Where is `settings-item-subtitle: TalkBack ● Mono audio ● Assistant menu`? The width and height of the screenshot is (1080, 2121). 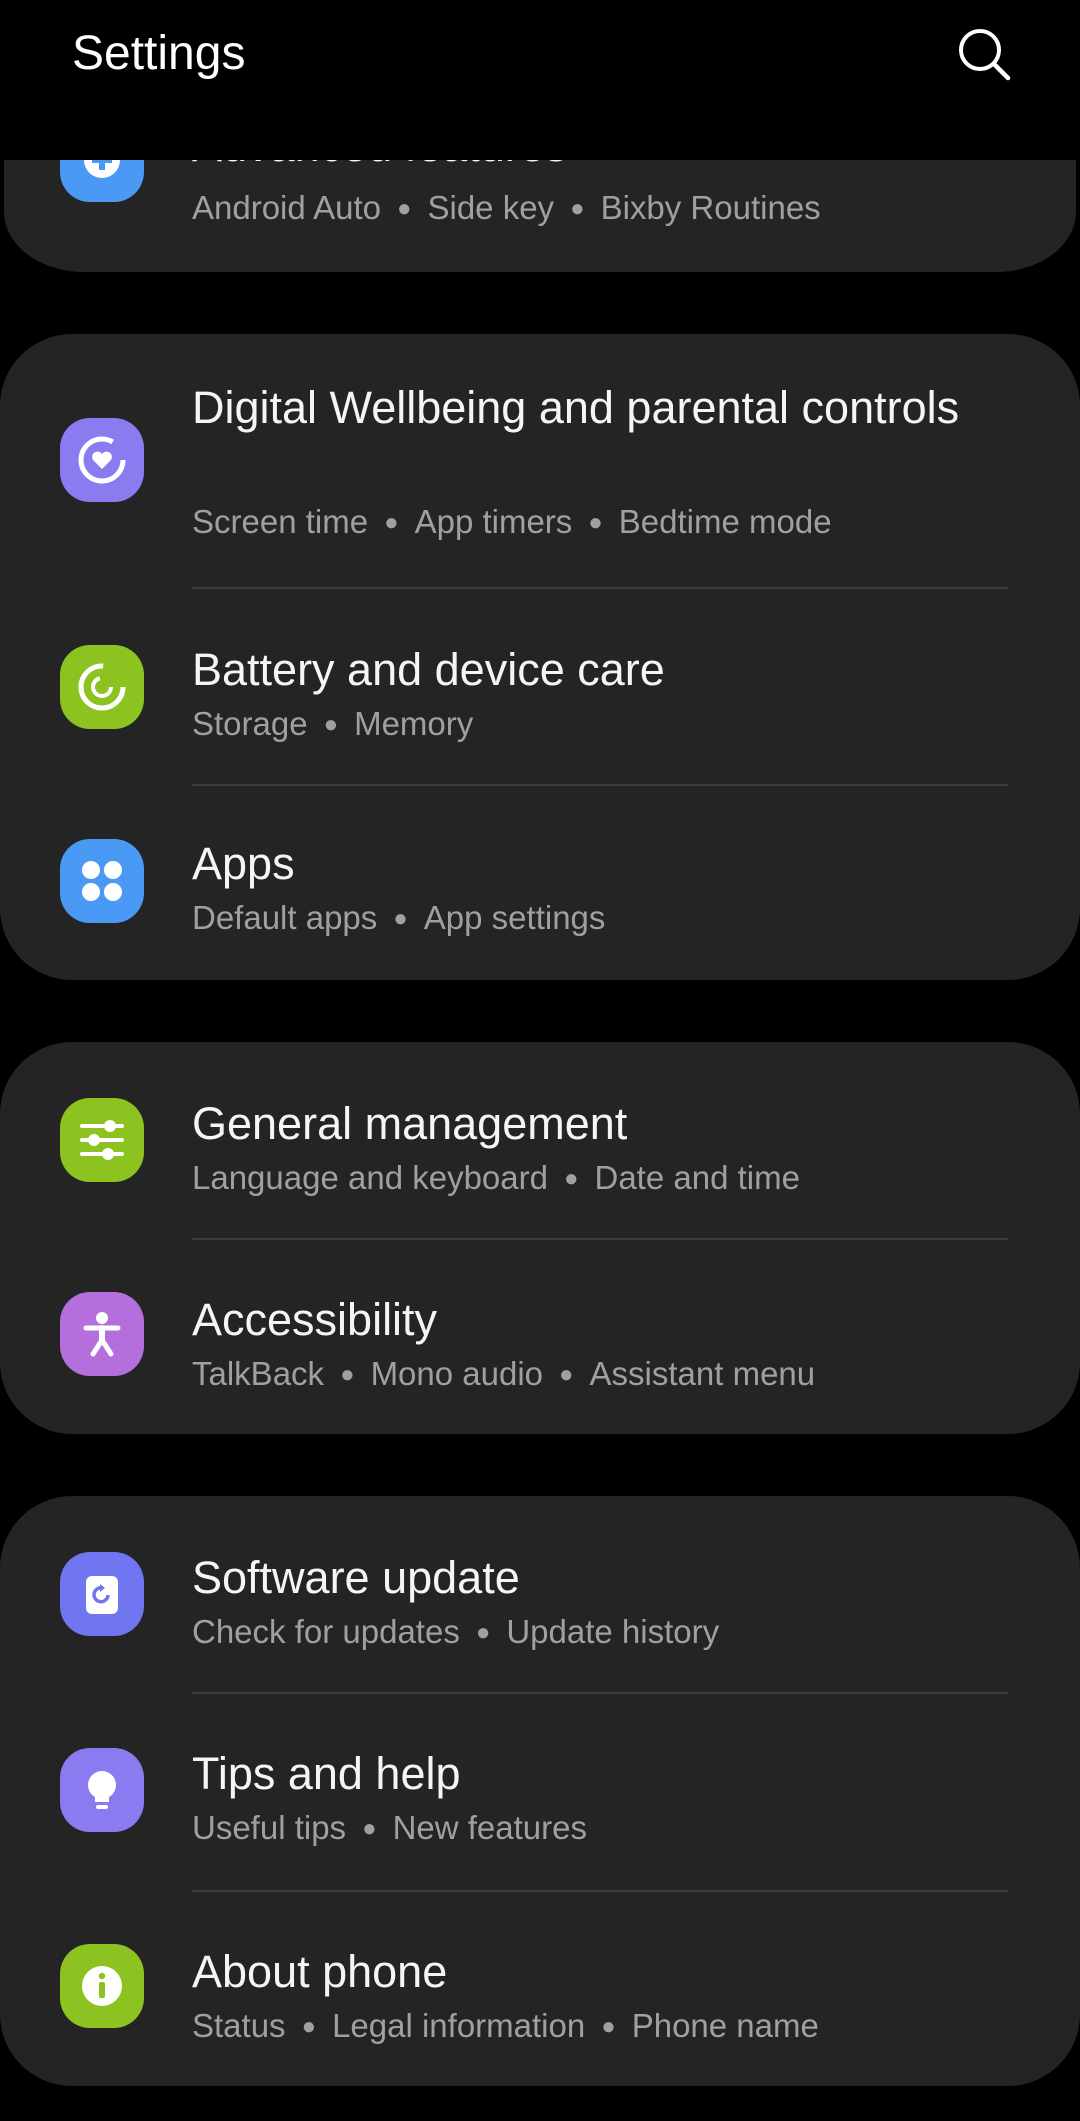
settings-item-subtitle: TalkBack ● Mono audio ● Assistant menu is located at coordinates (612, 1374).